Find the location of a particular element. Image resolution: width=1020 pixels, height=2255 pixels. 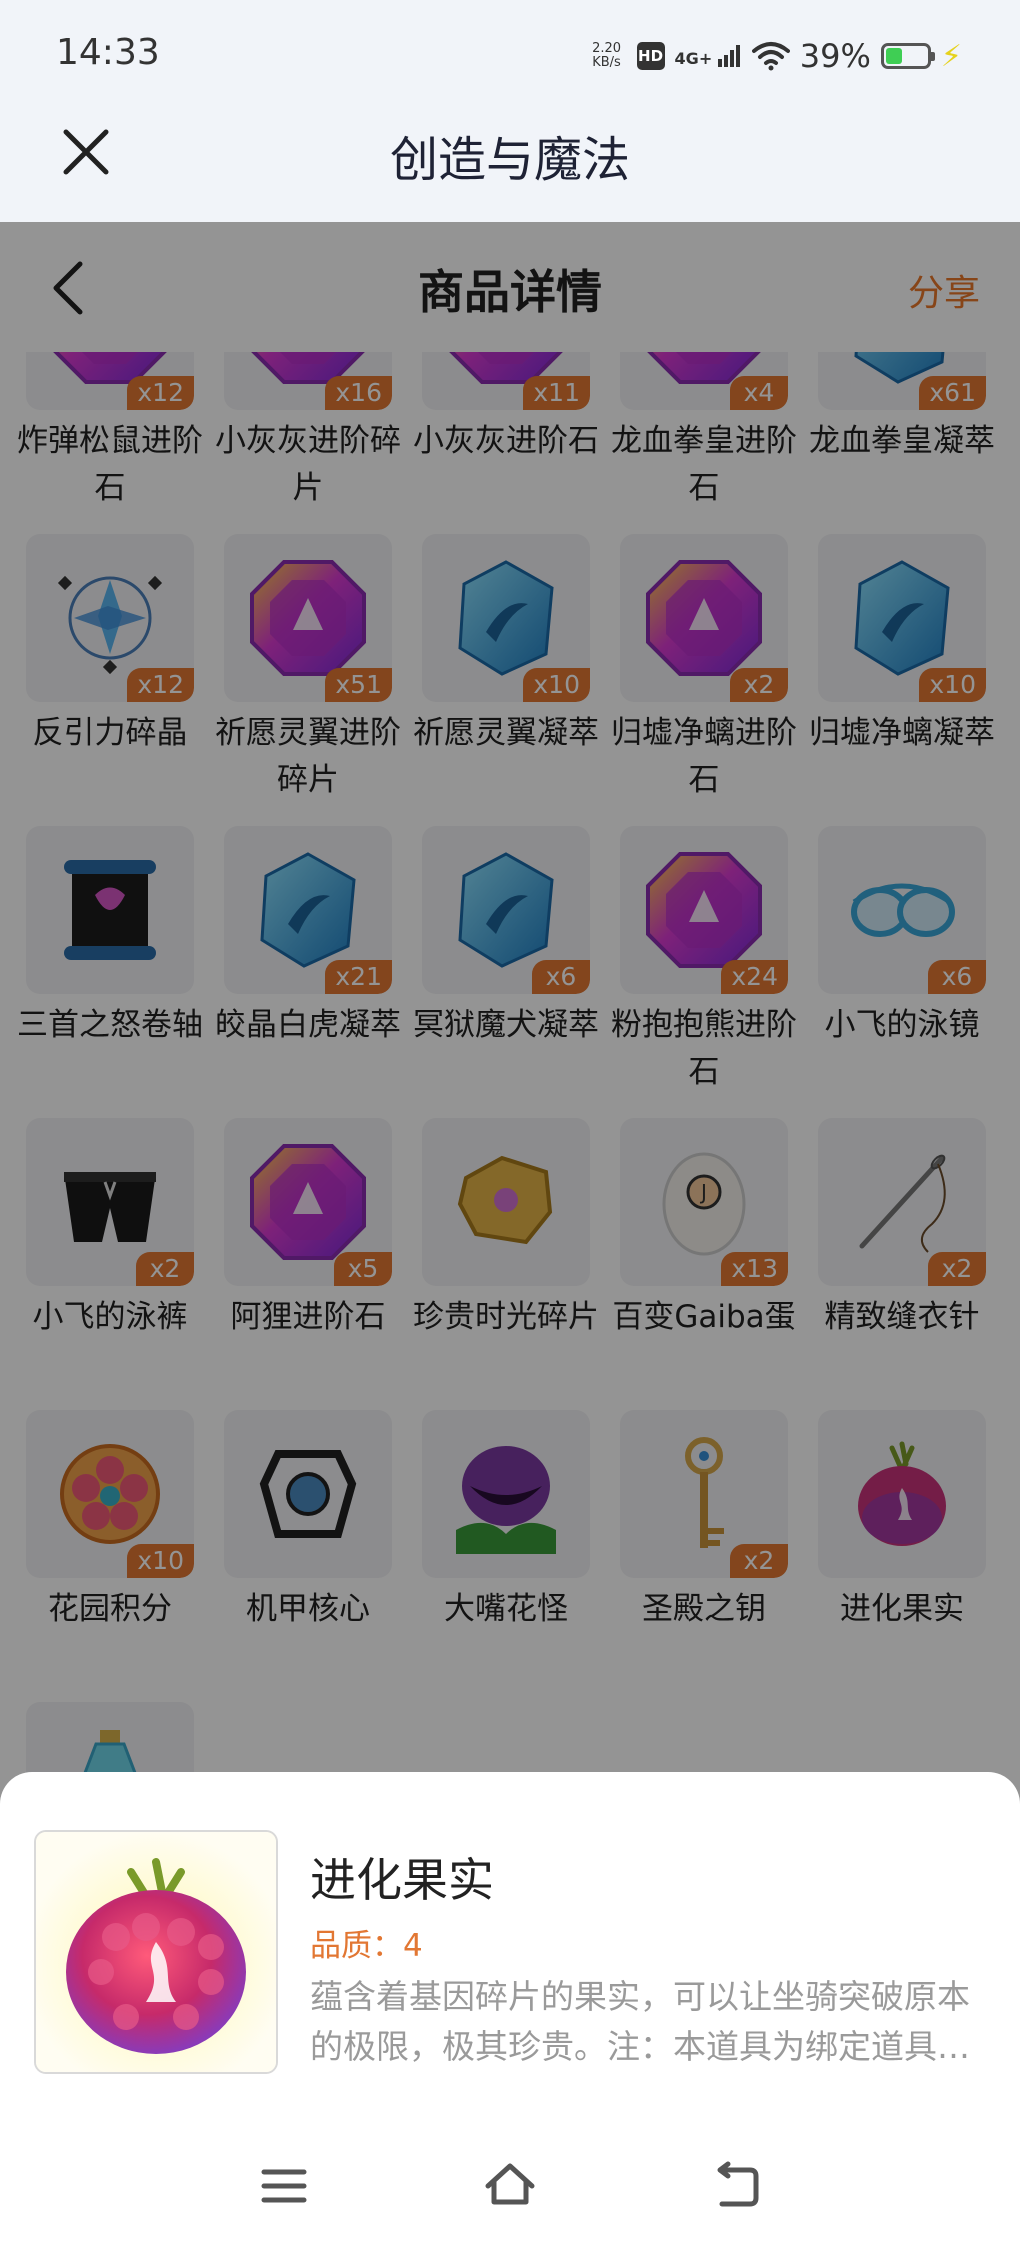

detail-name: 进化果实 is located at coordinates (402, 1880).